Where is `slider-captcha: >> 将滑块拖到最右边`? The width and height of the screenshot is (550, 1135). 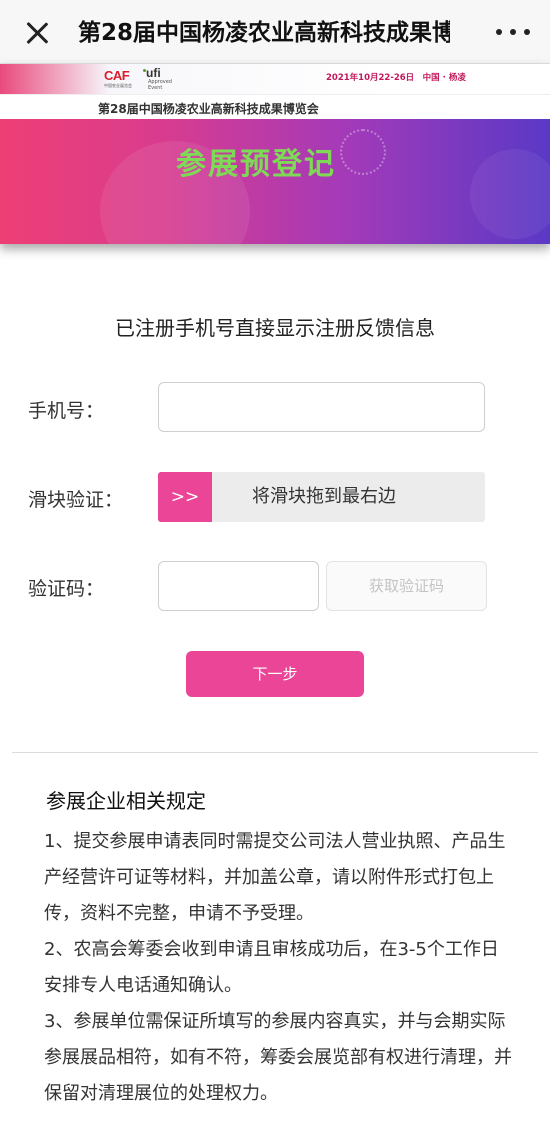 slider-captcha: >> 将滑块拖到最右边 is located at coordinates (321, 497).